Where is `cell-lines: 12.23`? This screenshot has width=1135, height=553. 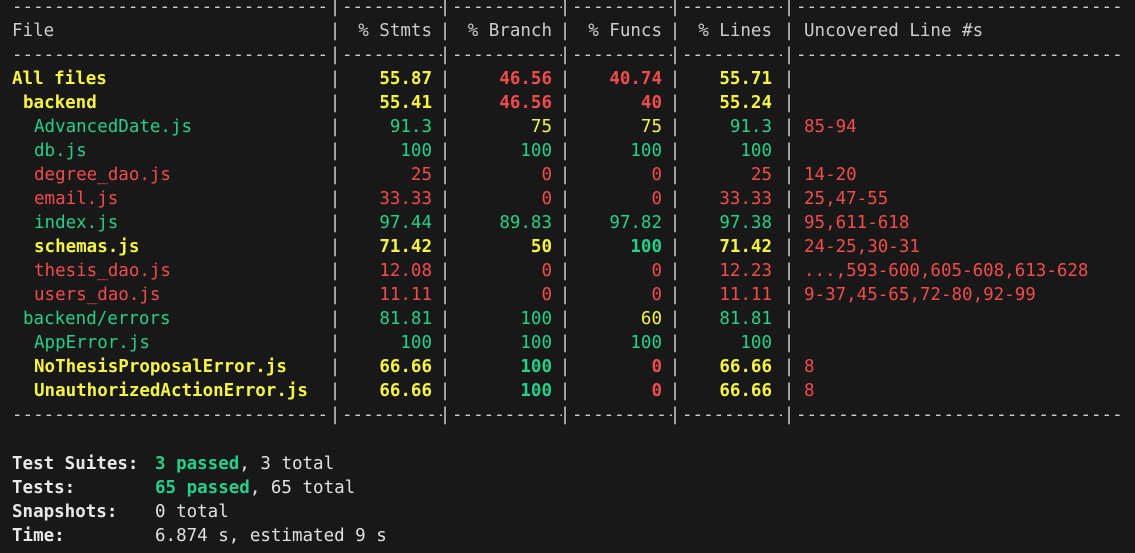 cell-lines: 12.23 is located at coordinates (745, 271).